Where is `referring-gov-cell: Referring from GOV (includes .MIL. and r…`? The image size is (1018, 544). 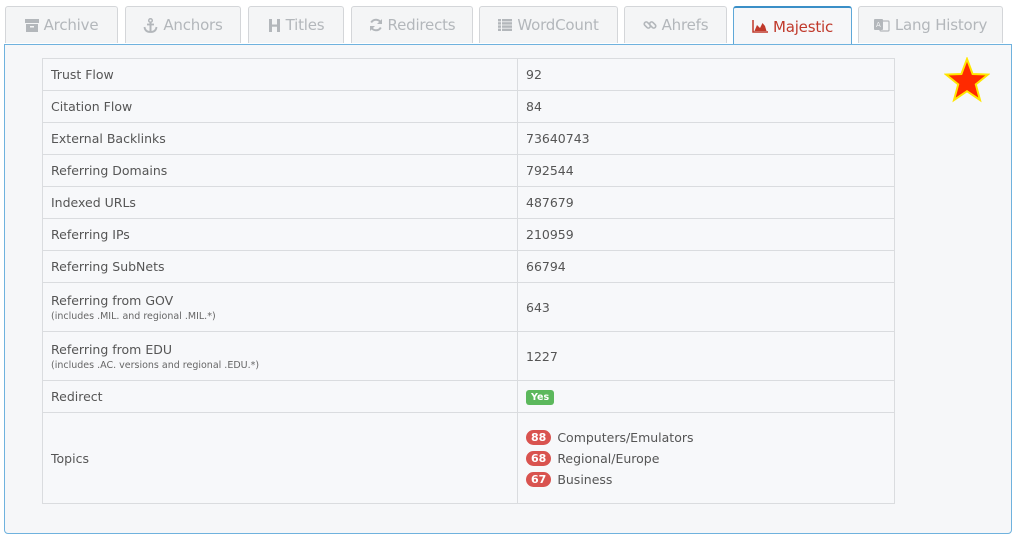
referring-gov-cell: Referring from GOV (includes .MIL. and r… is located at coordinates (280, 307).